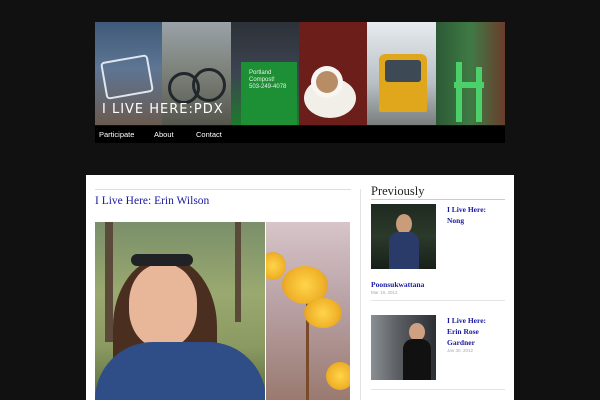 This screenshot has height=400, width=600. Describe the element at coordinates (152, 201) in the screenshot. I see `post-title: I Live Here: Erin Wilson` at that location.